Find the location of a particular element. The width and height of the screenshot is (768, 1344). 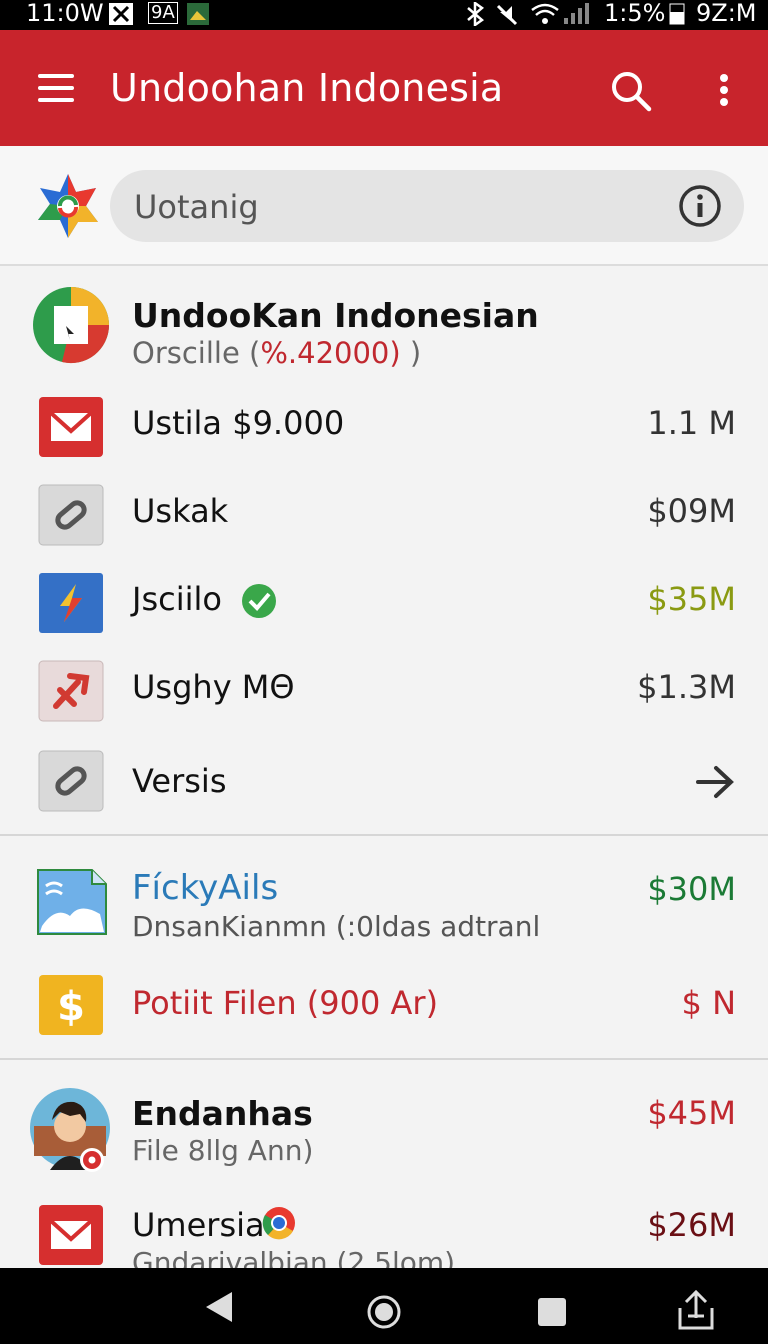

list-item-subtitle: File 8llg Ann) is located at coordinates (223, 1150).